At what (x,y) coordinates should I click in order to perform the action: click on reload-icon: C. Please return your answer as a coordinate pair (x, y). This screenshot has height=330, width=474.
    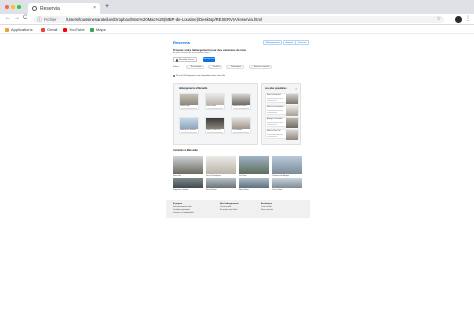
    Looking at the image, I should click on (25, 18).